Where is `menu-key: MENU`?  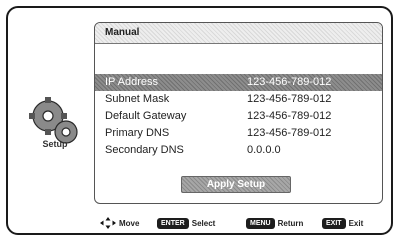 menu-key: MENU is located at coordinates (260, 223).